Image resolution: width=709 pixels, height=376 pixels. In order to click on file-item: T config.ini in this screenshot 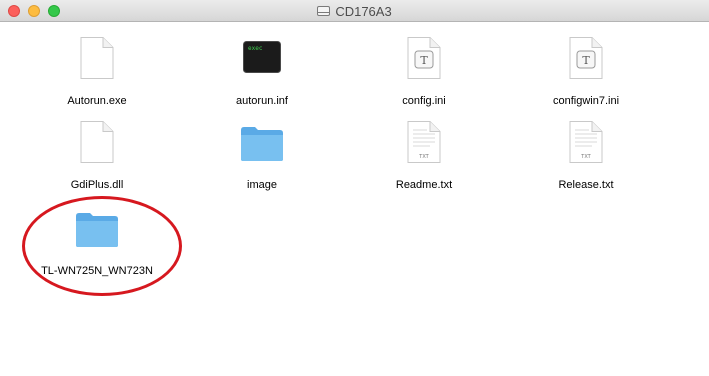, I will do `click(424, 76)`.